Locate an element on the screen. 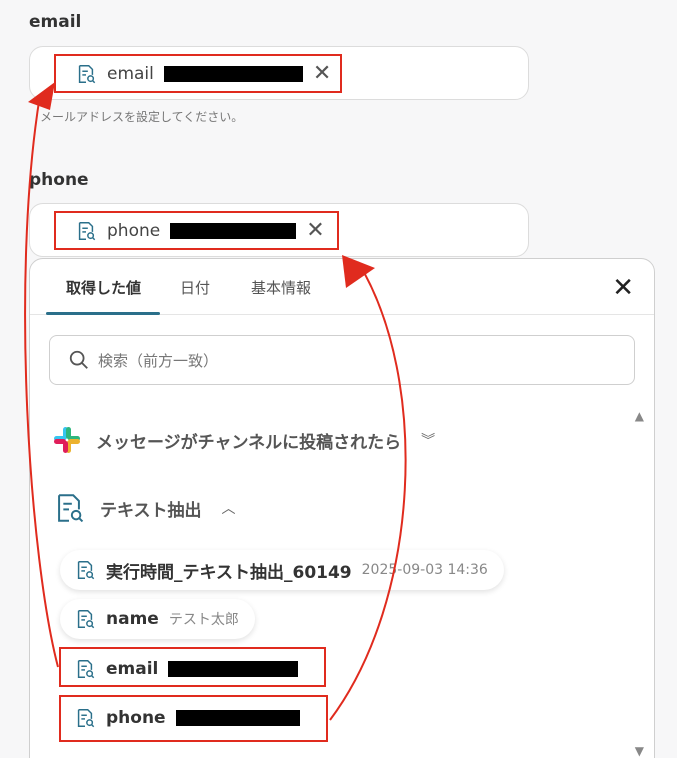 The image size is (677, 758). section-title: メッセージがチャンネルに投稿されたら is located at coordinates (249, 442).